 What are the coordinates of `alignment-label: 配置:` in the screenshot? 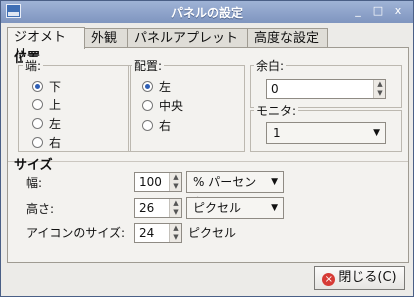 It's located at (148, 65).